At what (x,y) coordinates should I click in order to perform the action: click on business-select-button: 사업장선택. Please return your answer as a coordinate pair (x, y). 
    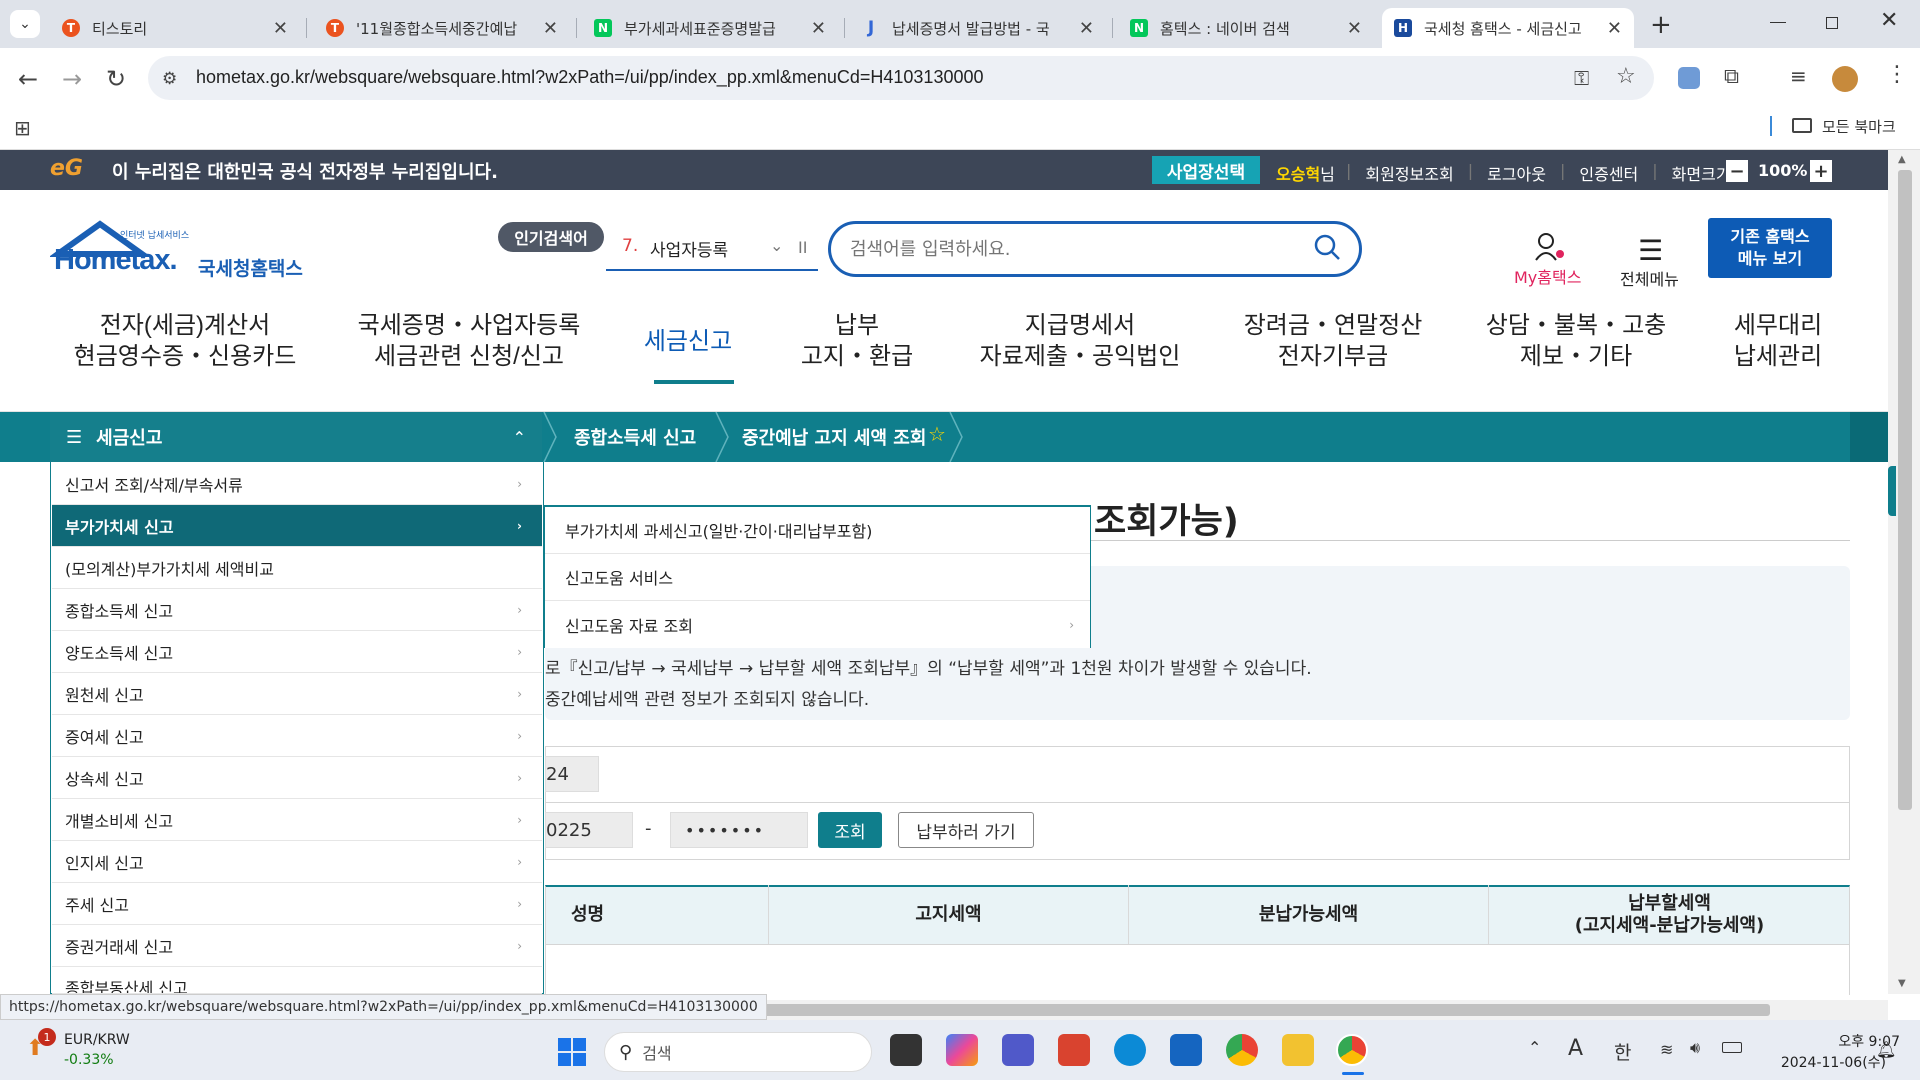
    Looking at the image, I should click on (1206, 170).